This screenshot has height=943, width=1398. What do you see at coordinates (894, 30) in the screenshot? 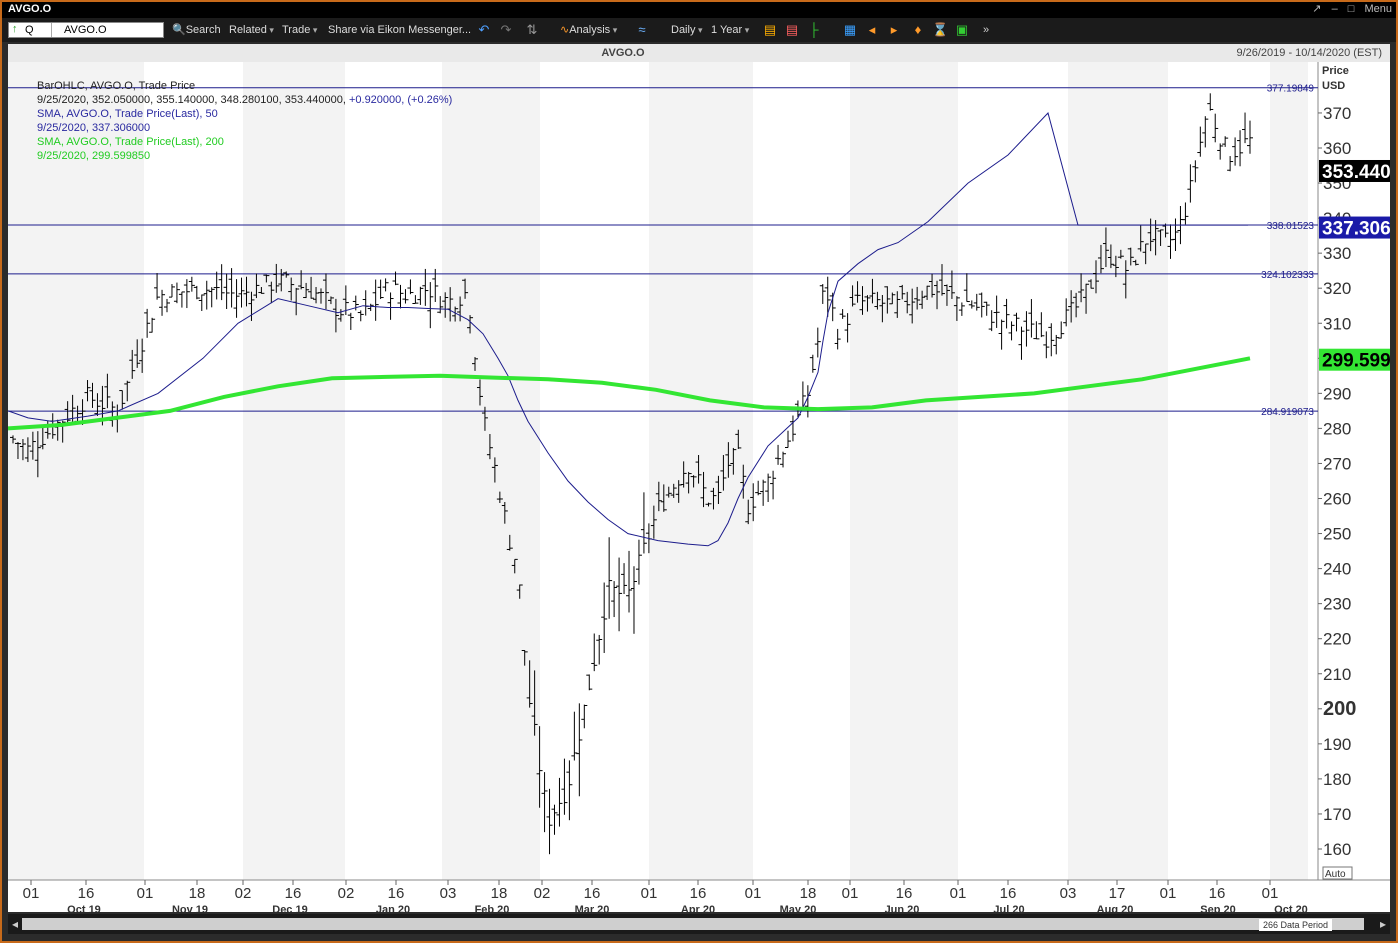
I see `scroll-end-icon: ▸` at bounding box center [894, 30].